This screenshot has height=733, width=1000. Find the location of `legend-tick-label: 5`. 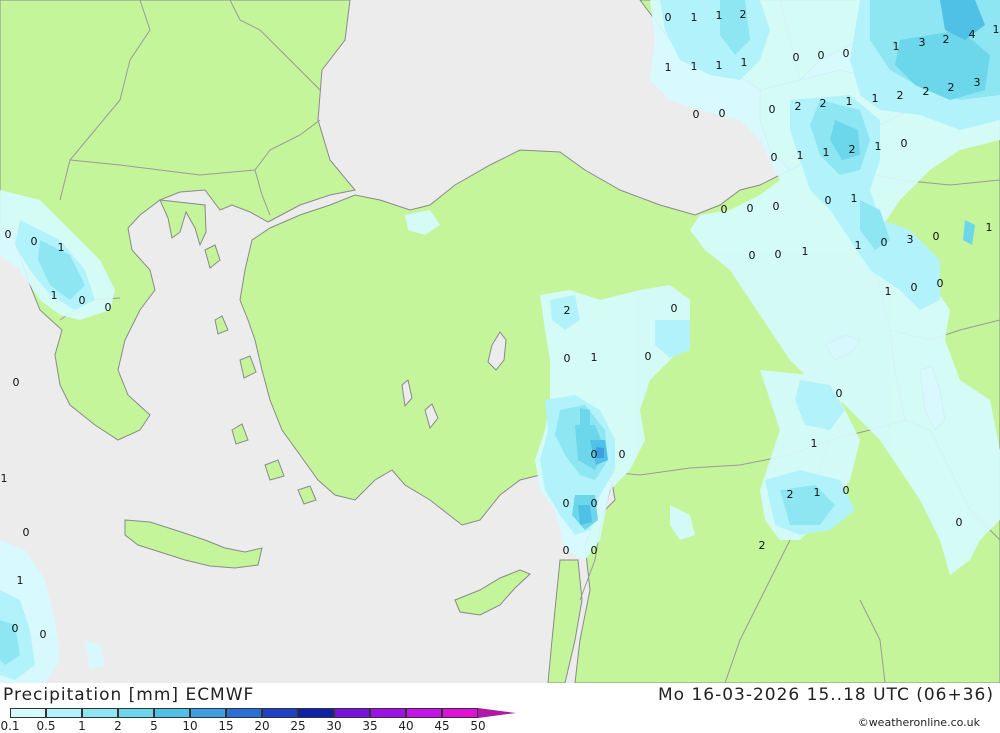

legend-tick-label: 5 is located at coordinates (154, 726).